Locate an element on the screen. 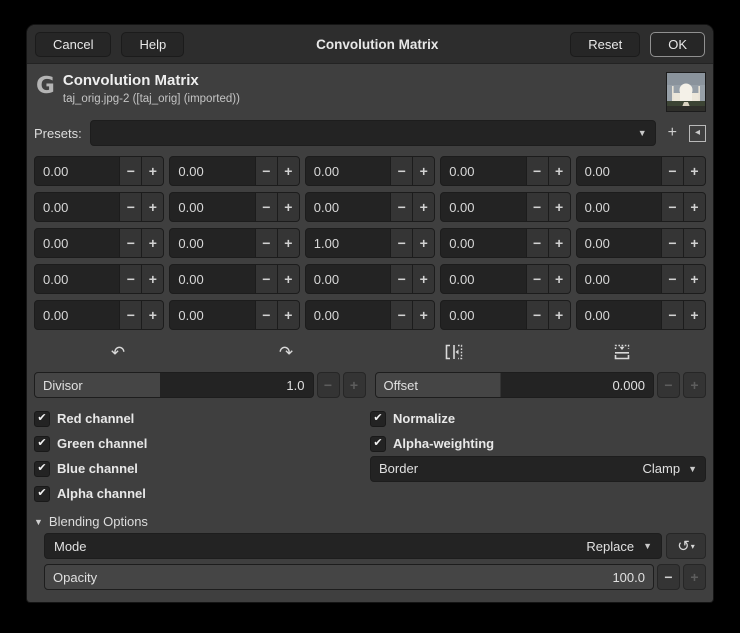  red-channel-checkbox: ✔ is located at coordinates (42, 418).